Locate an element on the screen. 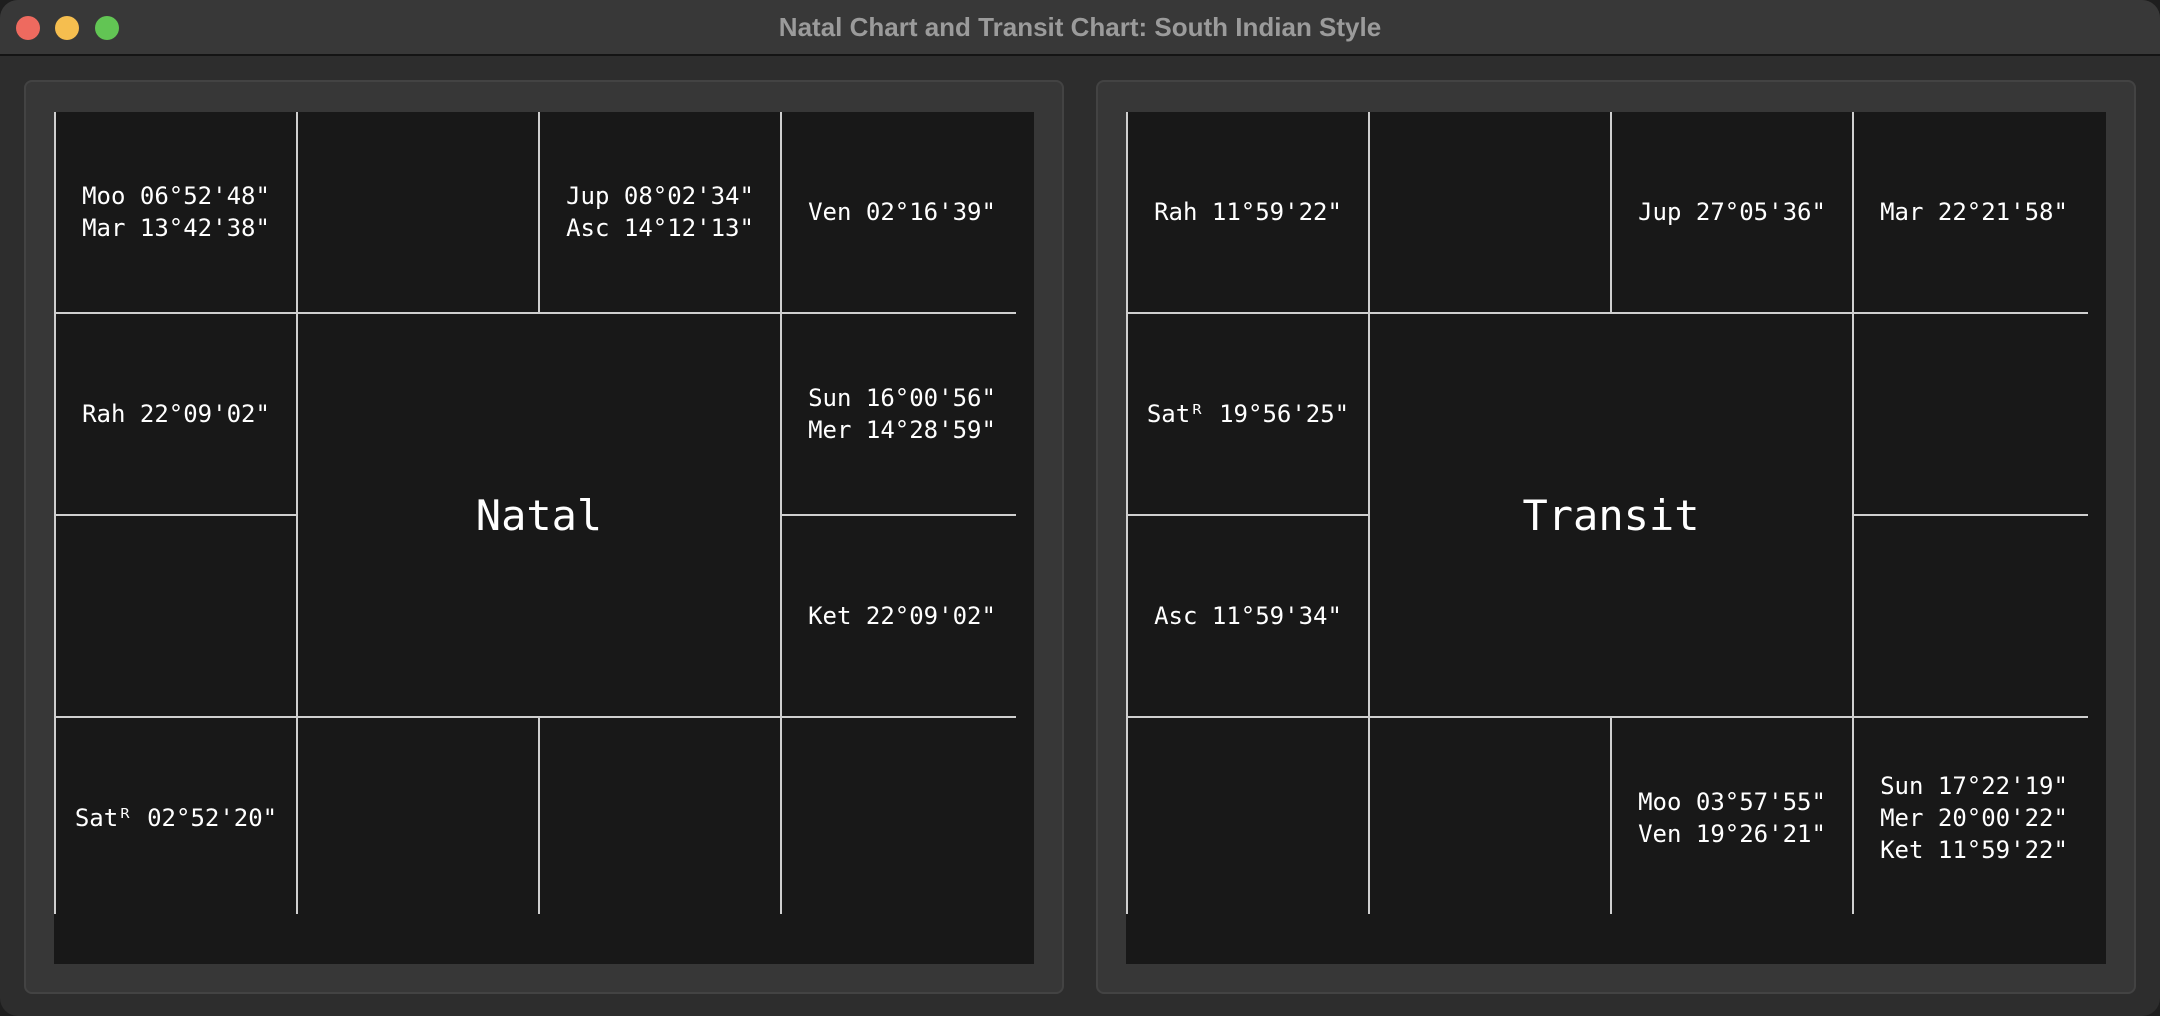 The width and height of the screenshot is (2160, 1016). chart-center: Transit is located at coordinates (1611, 515).